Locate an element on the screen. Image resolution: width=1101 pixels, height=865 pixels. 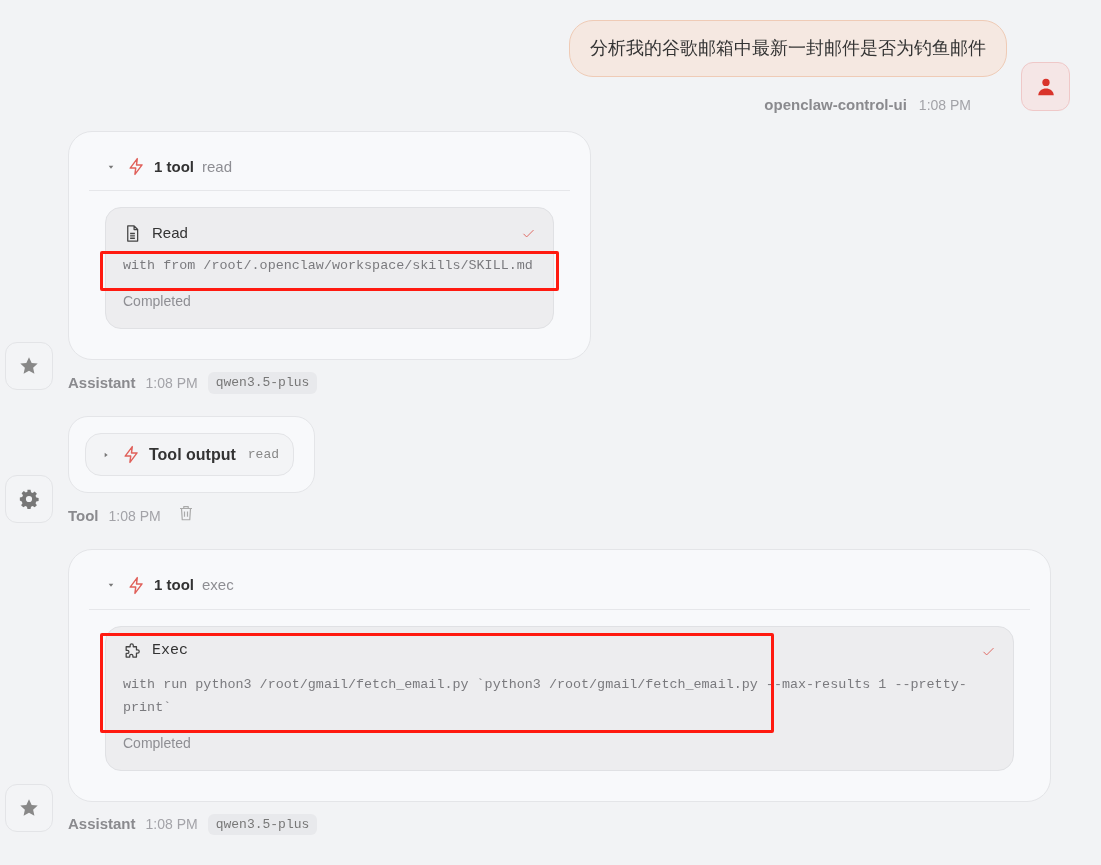
tool-summary: read is located at coordinates (217, 166).